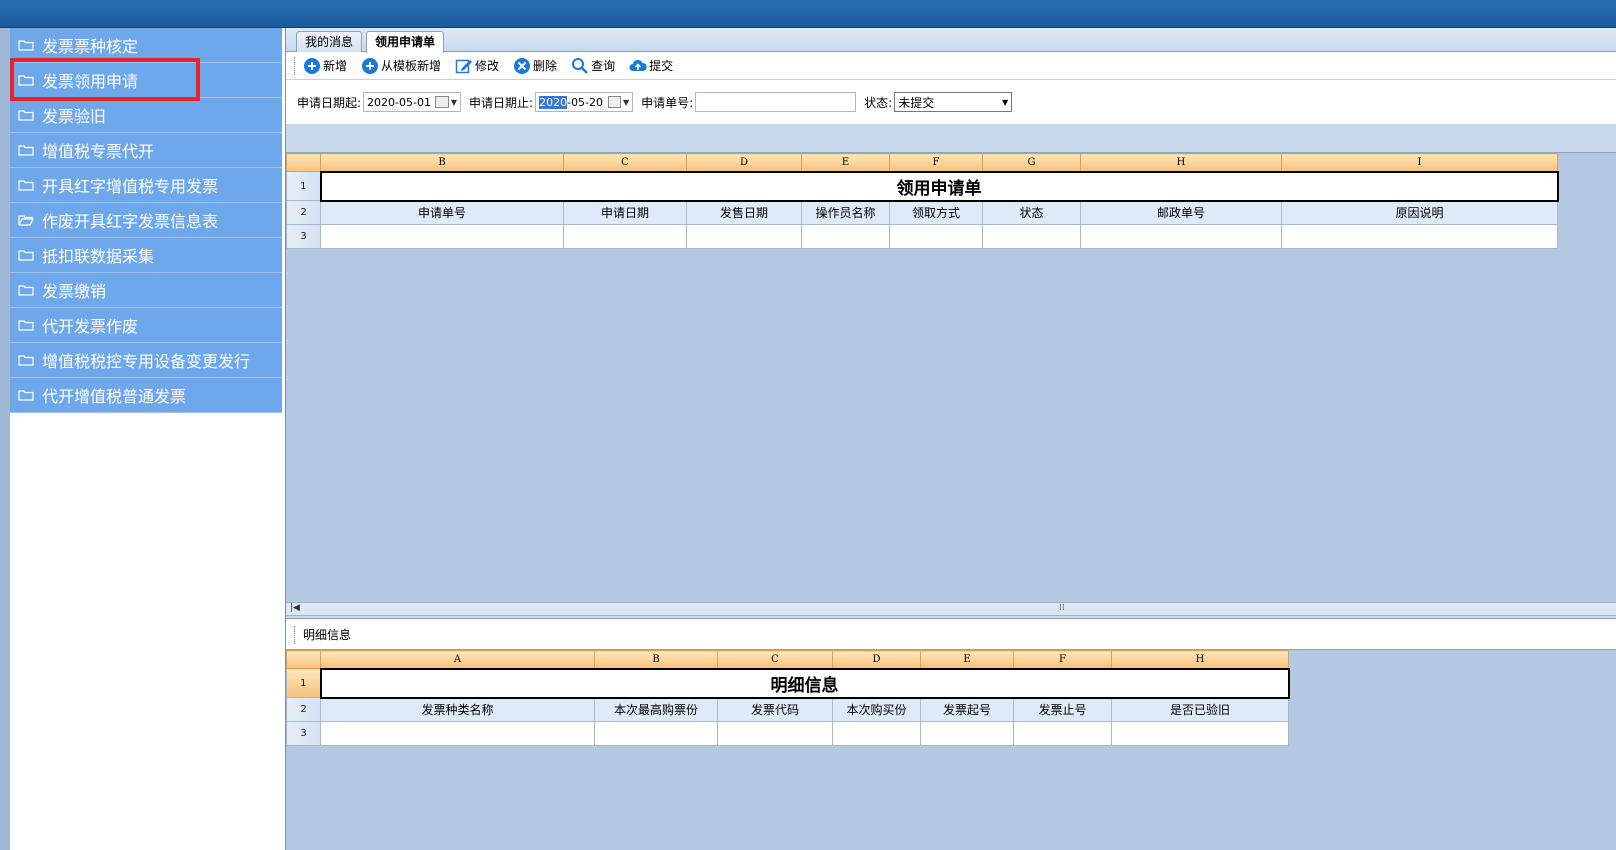 This screenshot has height=850, width=1616. I want to click on query-button-label: 查询, so click(603, 66).